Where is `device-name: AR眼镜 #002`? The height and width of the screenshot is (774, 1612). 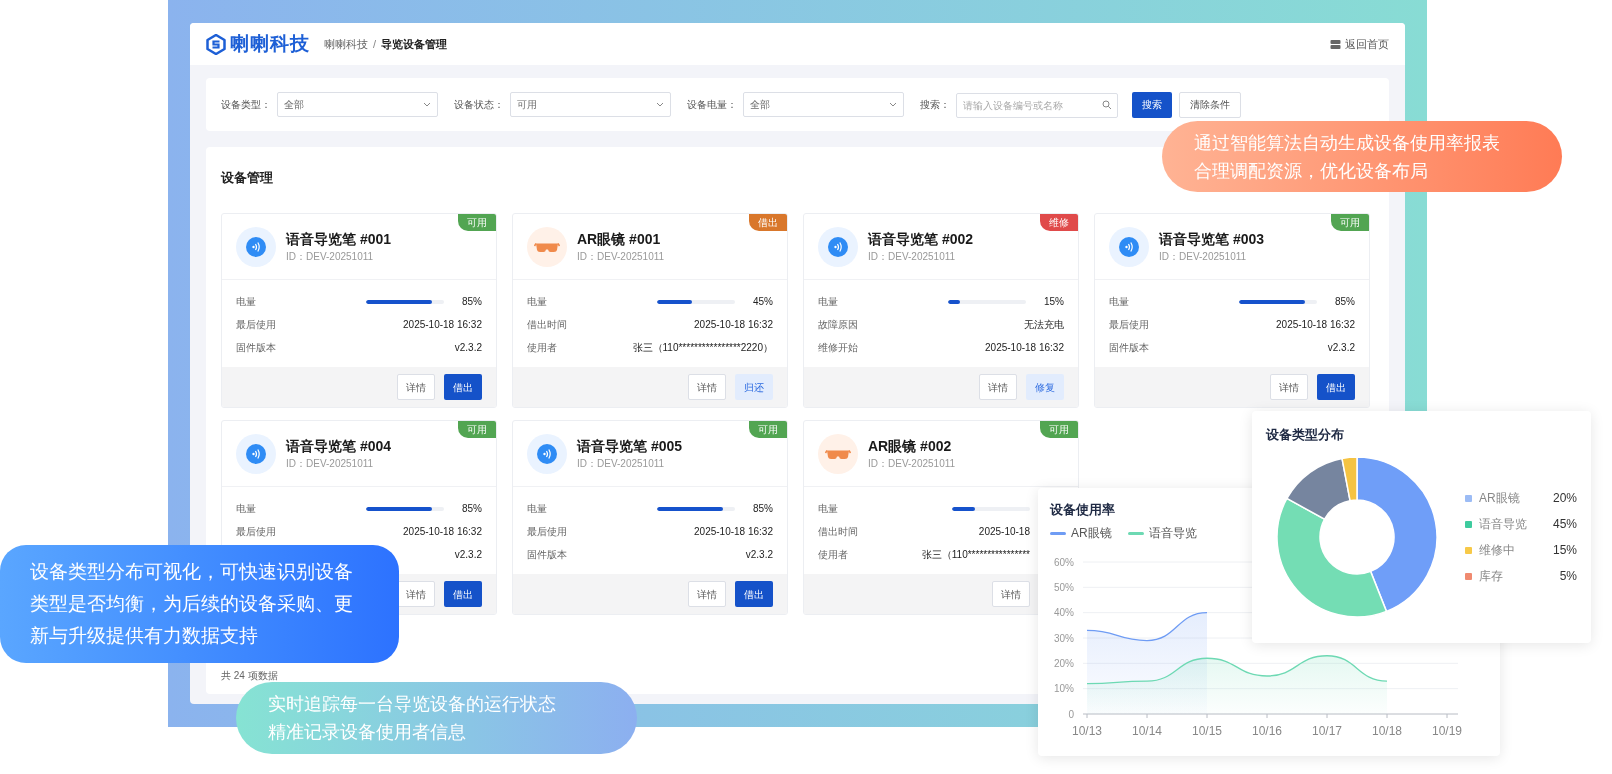 device-name: AR眼镜 #002 is located at coordinates (910, 446).